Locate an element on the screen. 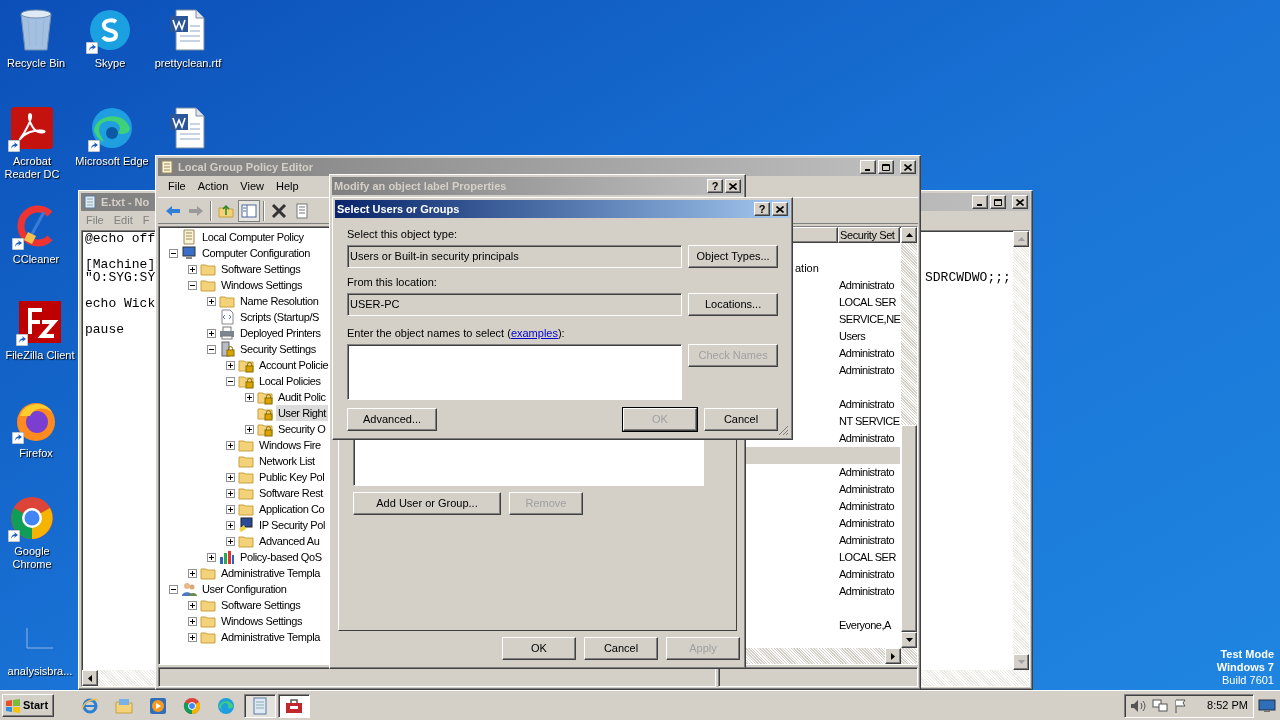 This screenshot has width=1280, height=720. tree-item: Scripts (Startup/S is located at coordinates (279, 317).